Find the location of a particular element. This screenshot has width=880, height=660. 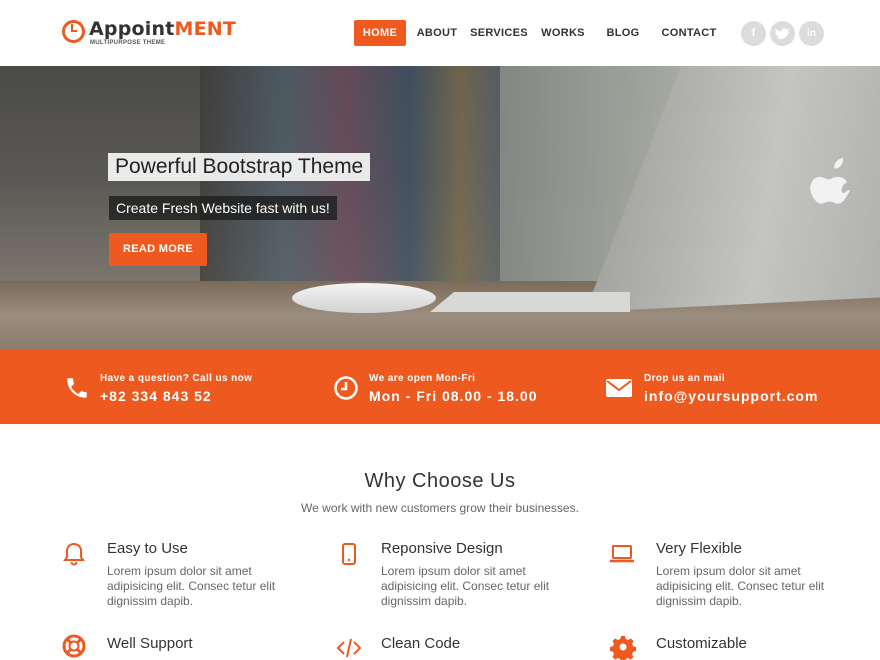

section-title: Why Choose Us is located at coordinates (440, 481).